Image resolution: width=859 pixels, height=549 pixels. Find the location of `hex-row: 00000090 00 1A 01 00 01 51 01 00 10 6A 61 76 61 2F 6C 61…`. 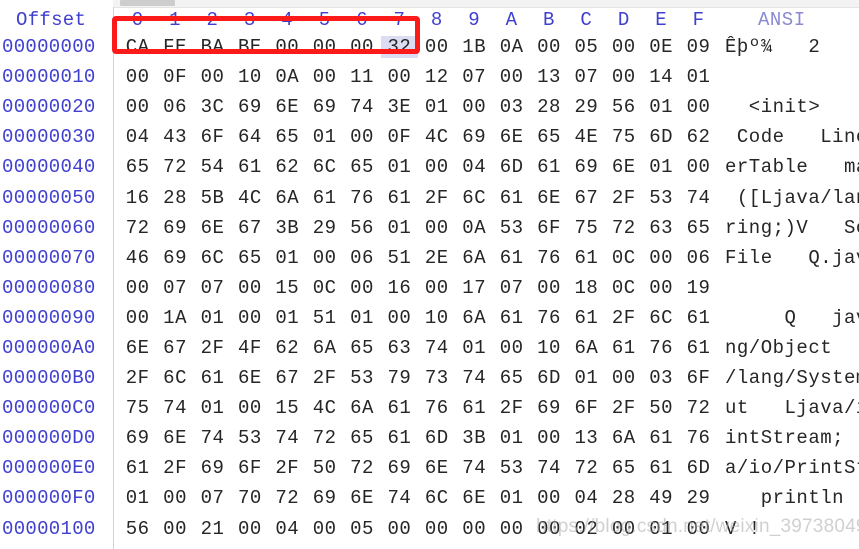

hex-row: 00000090 00 1A 01 00 01 51 01 00 10 6A 61 76 61 2F 6C 61… is located at coordinates (429, 317).